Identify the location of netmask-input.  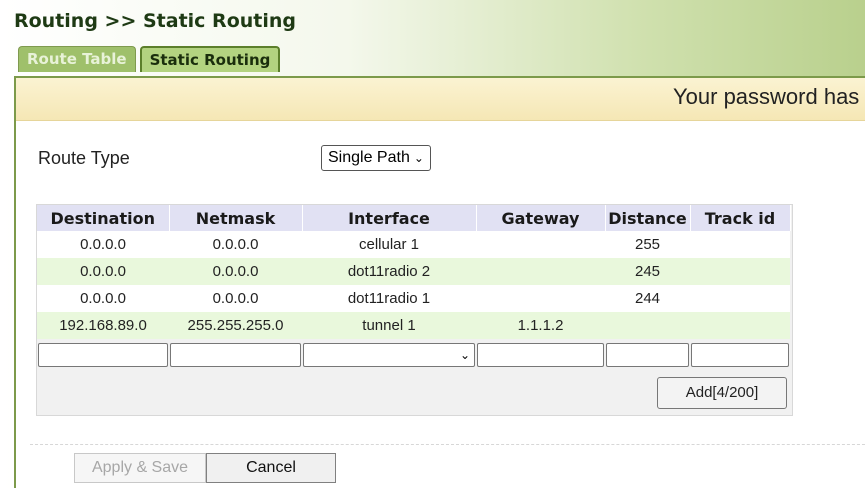
(235, 355).